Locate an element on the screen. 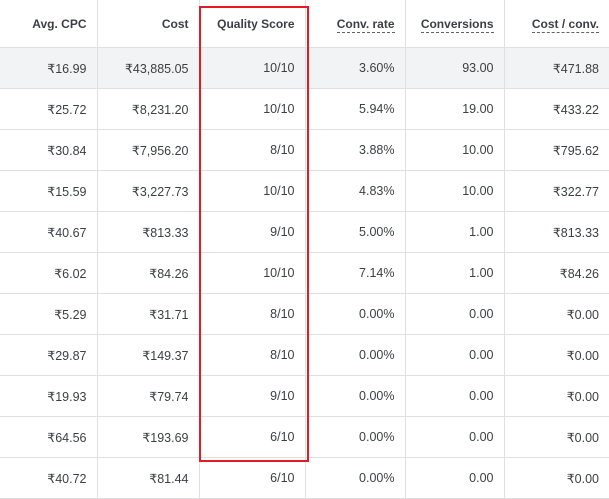 This screenshot has width=609, height=499. table-row: ₹15.59 ₹3,227.73 10/10 4.83% 10.00 ₹322.77 is located at coordinates (304, 191).